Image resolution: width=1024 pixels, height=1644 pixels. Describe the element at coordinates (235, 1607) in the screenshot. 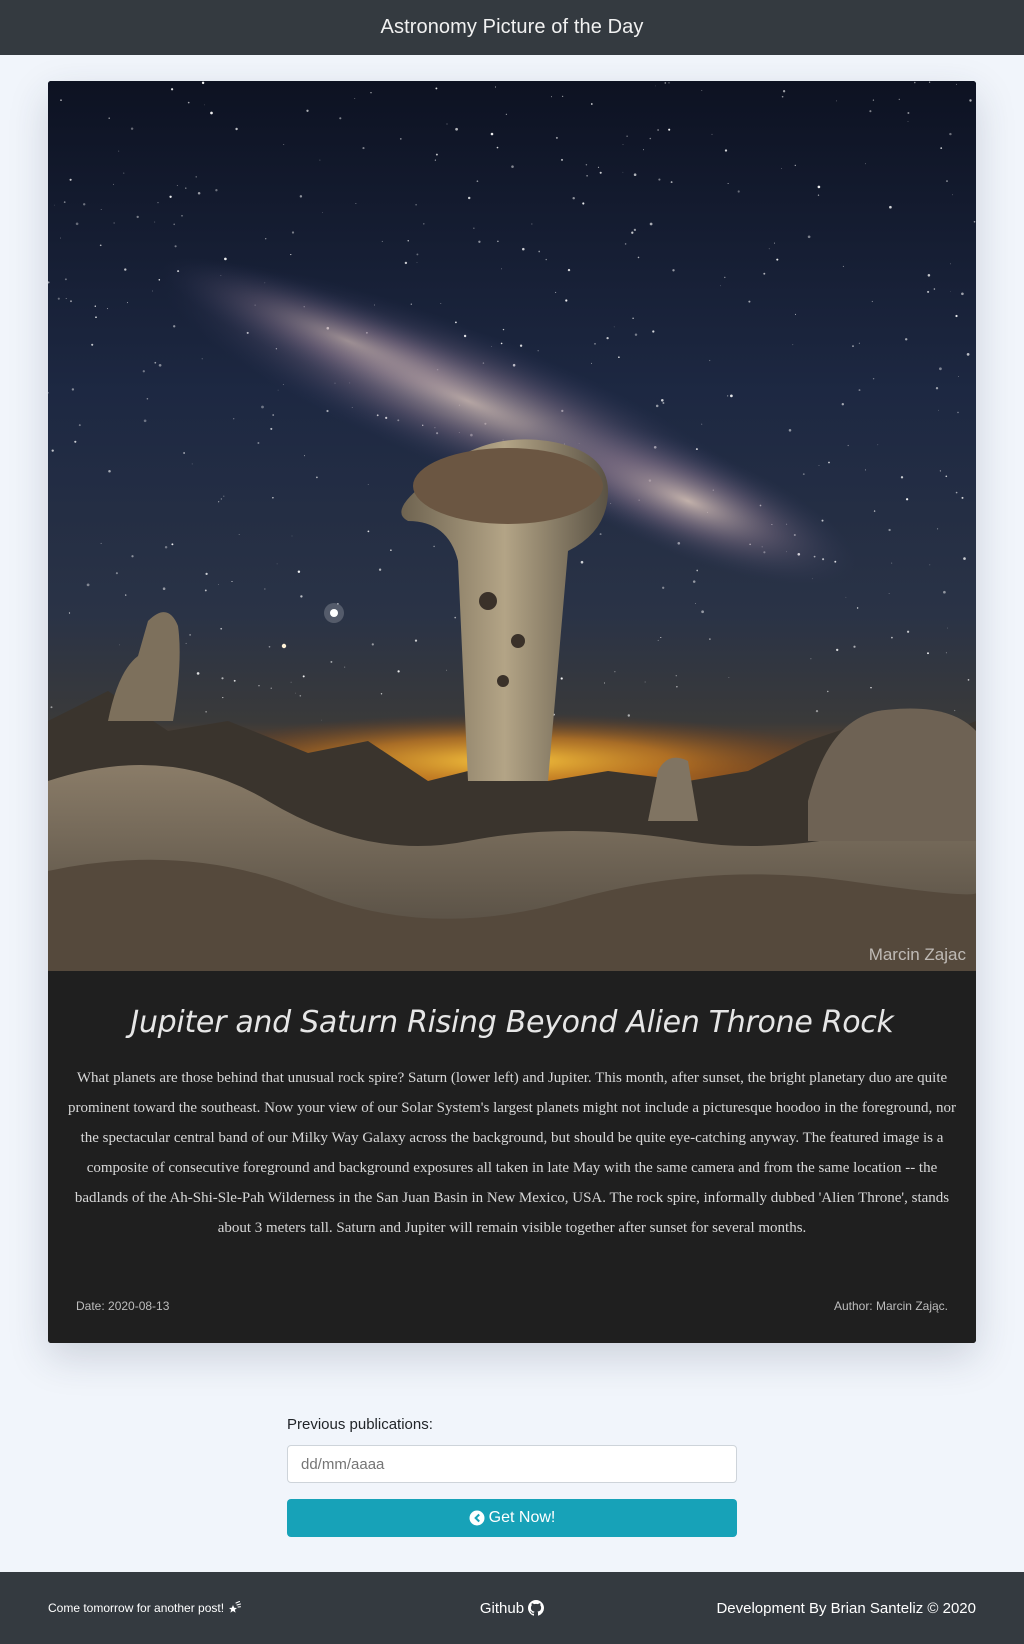

I see `shooting-star-icon` at that location.